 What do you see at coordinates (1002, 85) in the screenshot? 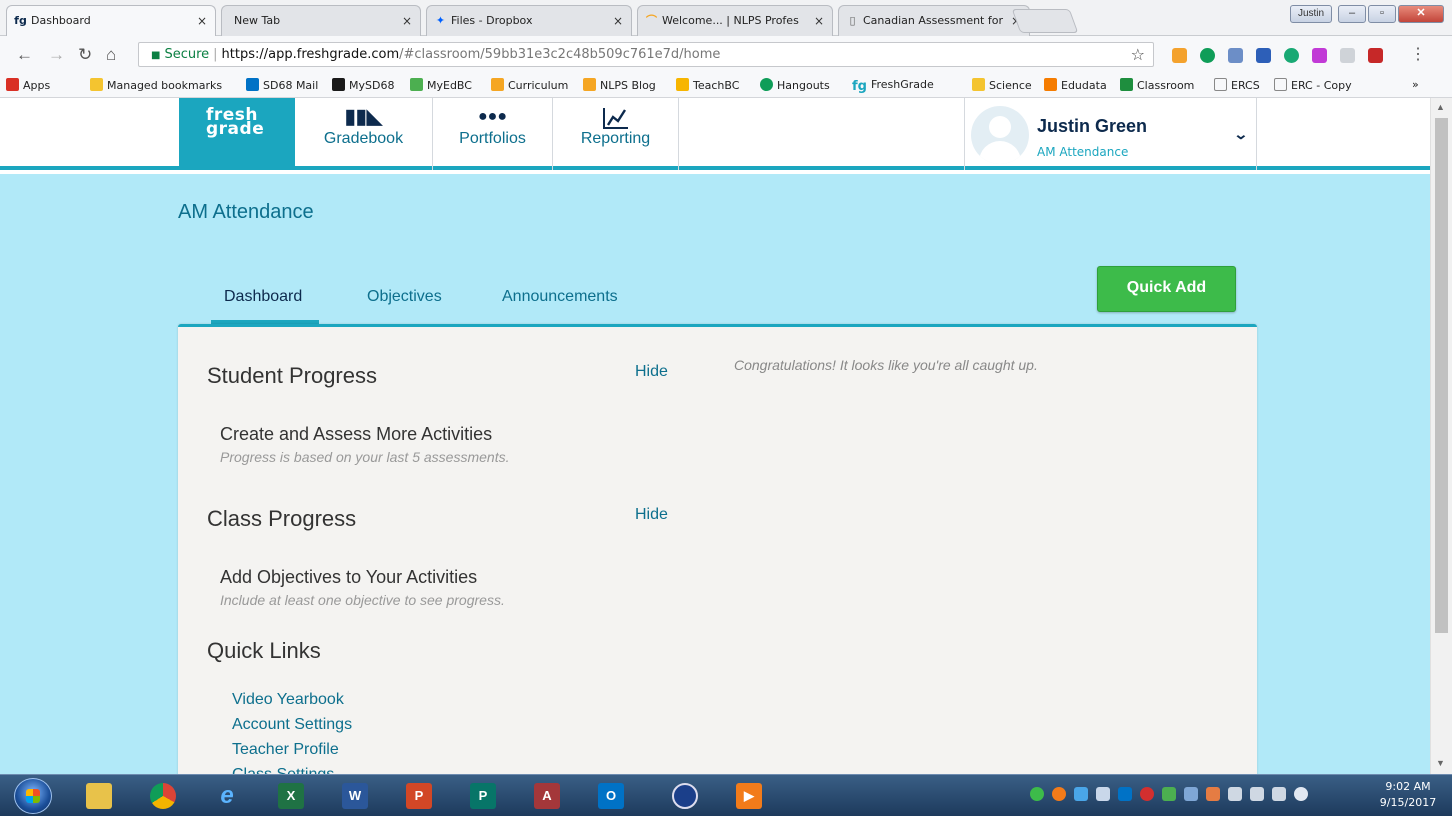
I see `bookmark-science: Science` at bounding box center [1002, 85].